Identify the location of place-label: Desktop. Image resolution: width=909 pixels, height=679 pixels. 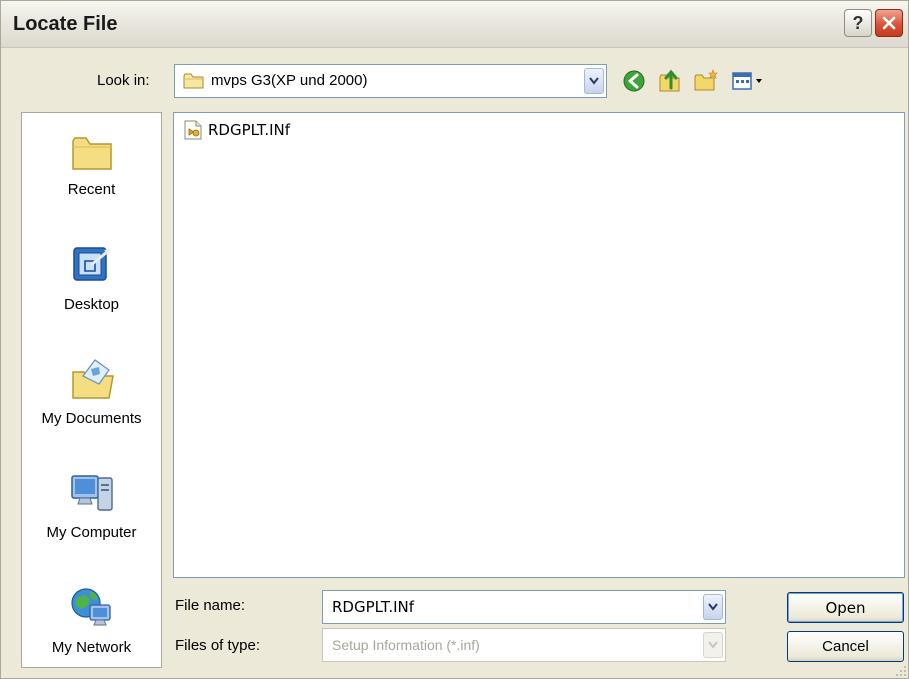
(91, 304).